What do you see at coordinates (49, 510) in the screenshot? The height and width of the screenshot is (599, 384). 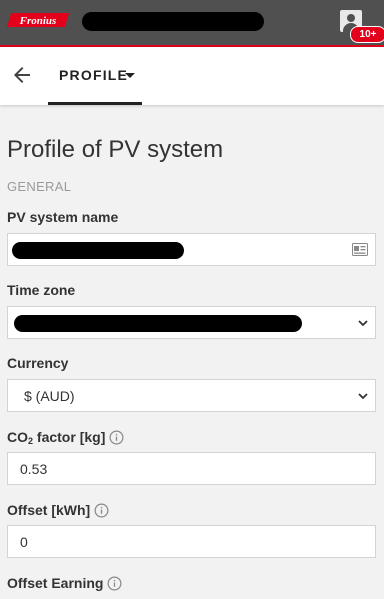 I see `offset-kwh-label: Offset [kWh]` at bounding box center [49, 510].